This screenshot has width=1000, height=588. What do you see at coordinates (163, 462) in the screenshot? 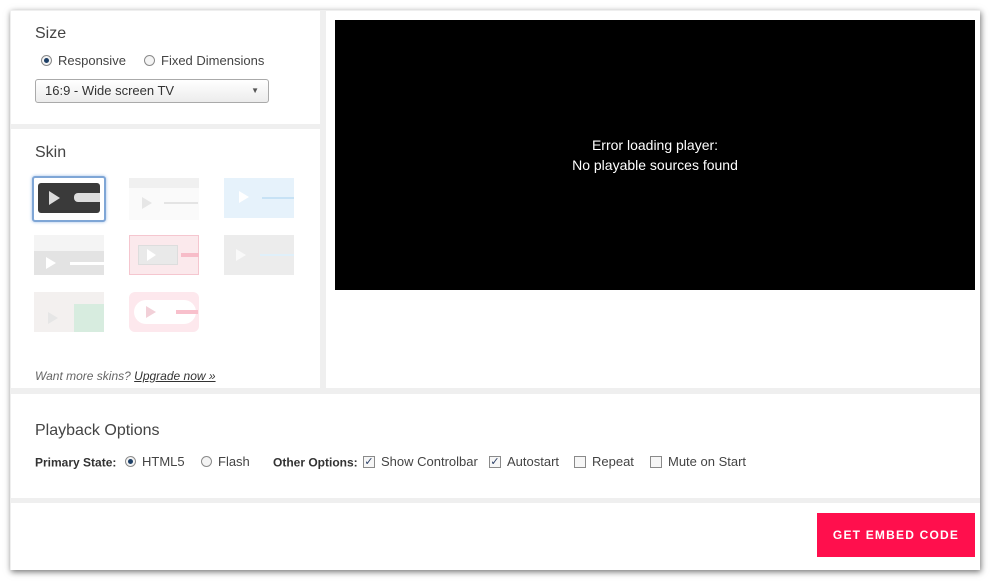
I see `html5-label: HTML5` at bounding box center [163, 462].